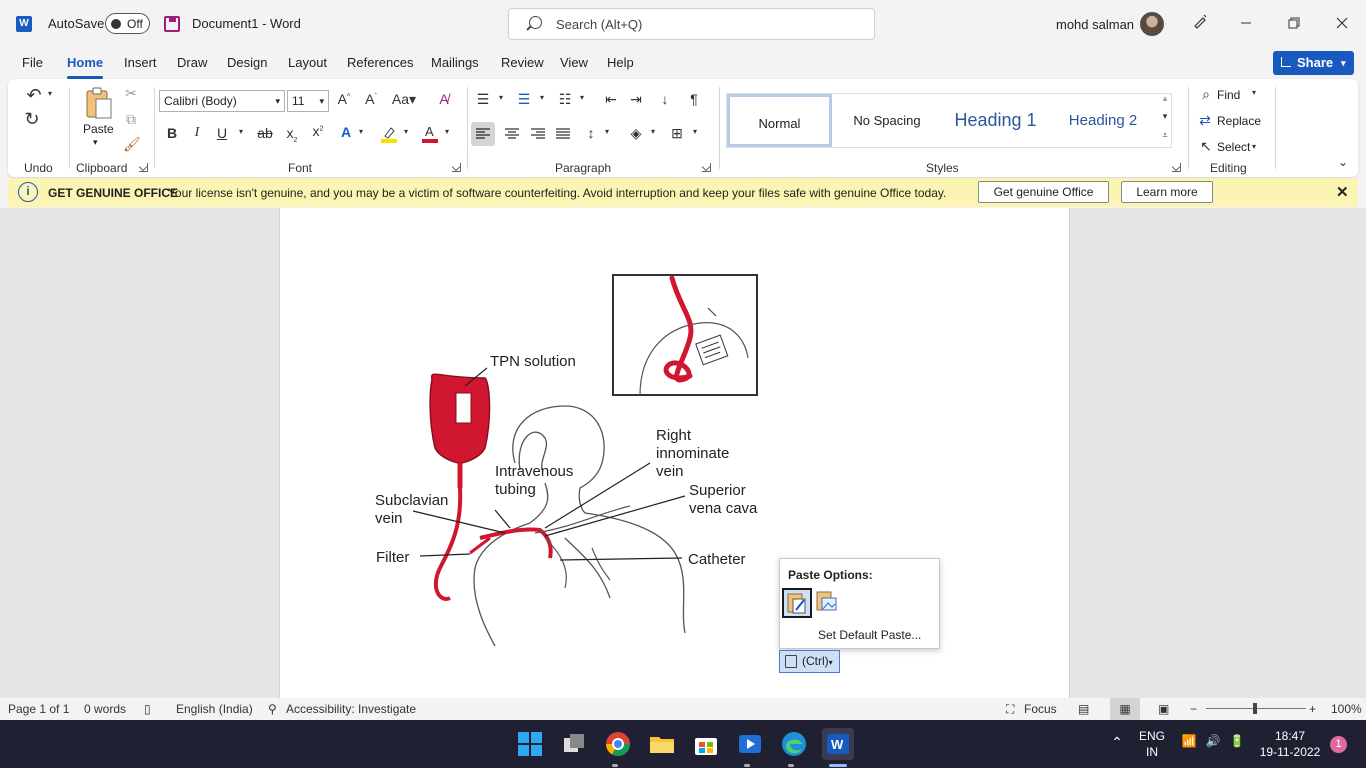  What do you see at coordinates (706, 744) in the screenshot?
I see `store-icon` at bounding box center [706, 744].